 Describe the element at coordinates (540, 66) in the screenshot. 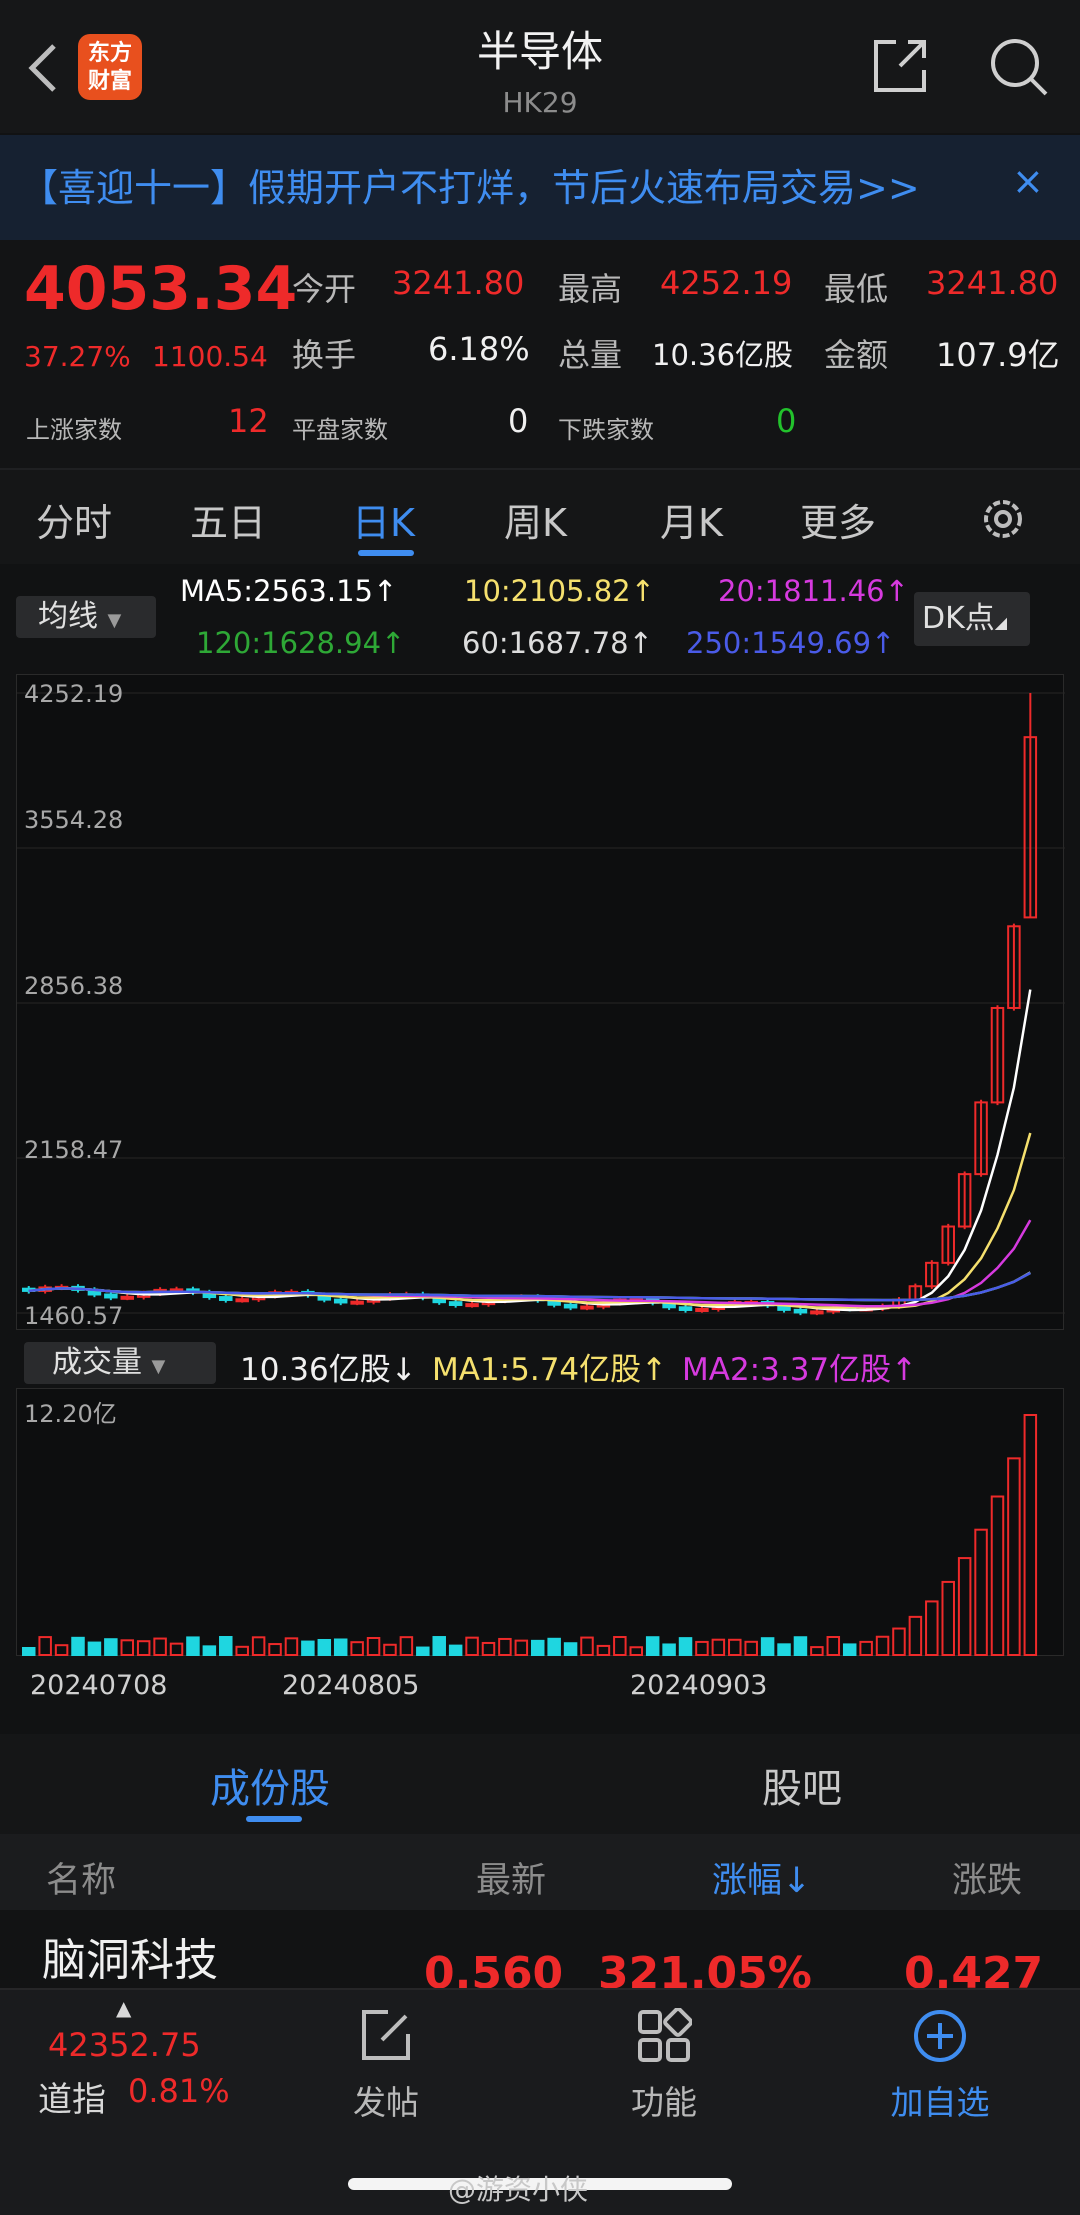

I see `top-bar: 东方财富 半导体 HK29` at that location.